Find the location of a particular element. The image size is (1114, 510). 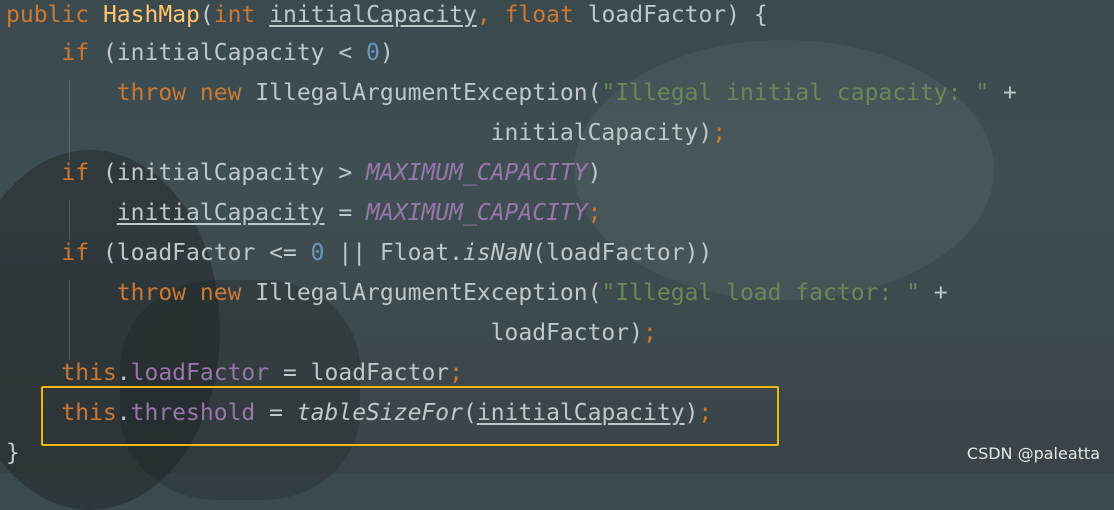

constructor-name: HashMap is located at coordinates (151, 15).